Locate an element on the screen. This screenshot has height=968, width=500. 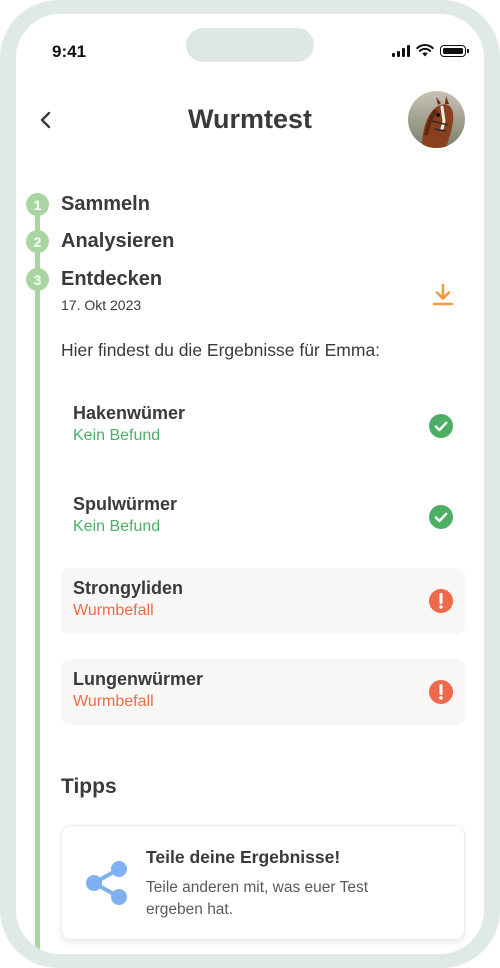
step-analysieren: 2 Analysieren is located at coordinates (100, 241).